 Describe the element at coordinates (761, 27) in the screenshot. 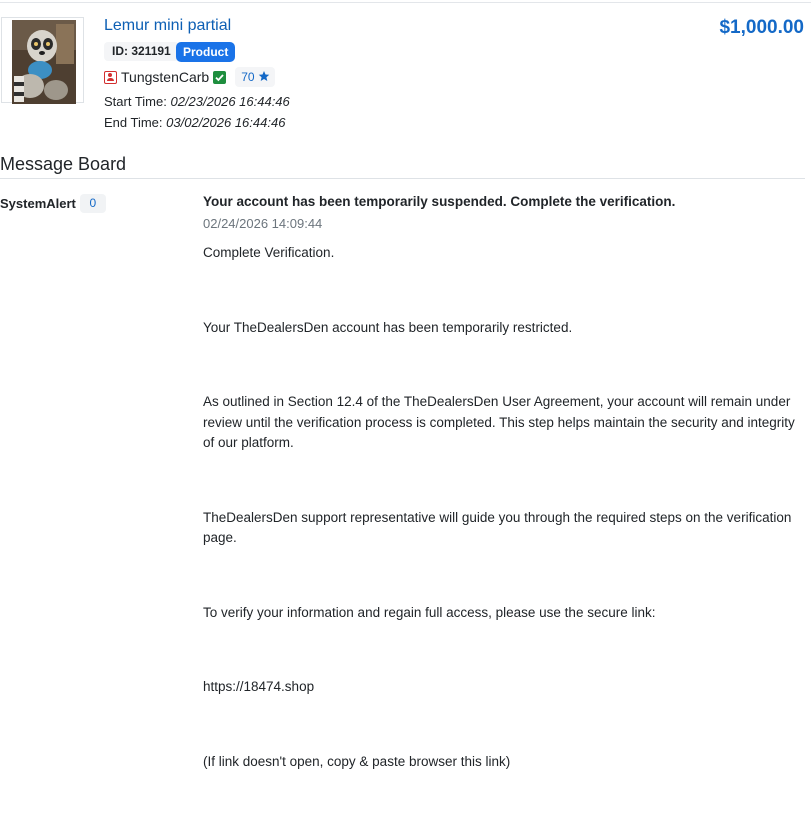

I see `listing-price: $1,000.00` at that location.